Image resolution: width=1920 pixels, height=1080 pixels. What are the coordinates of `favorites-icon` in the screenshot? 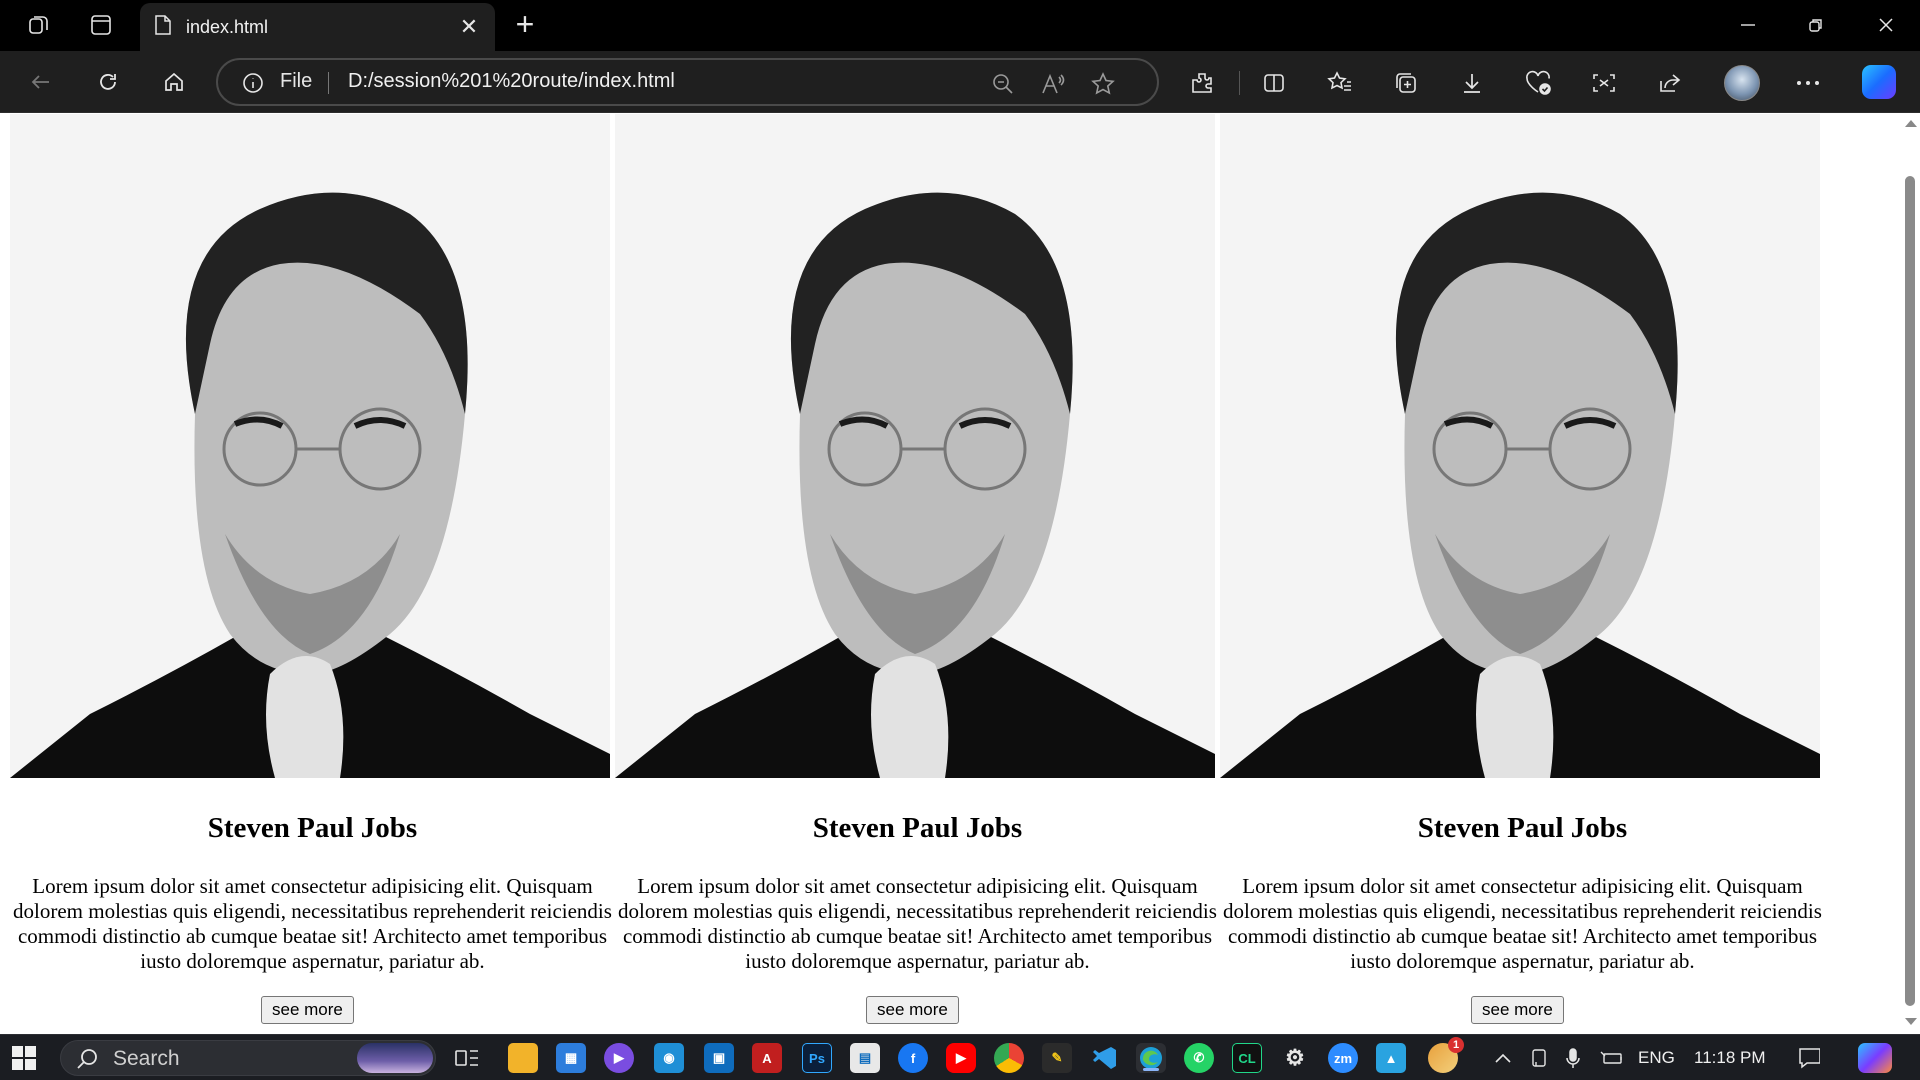 It's located at (1340, 83).